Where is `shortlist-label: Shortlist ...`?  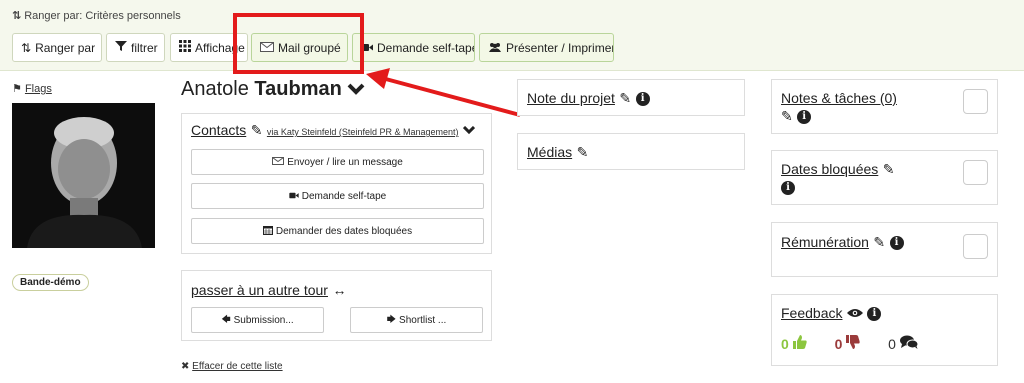
shortlist-label: Shortlist ... is located at coordinates (423, 320).